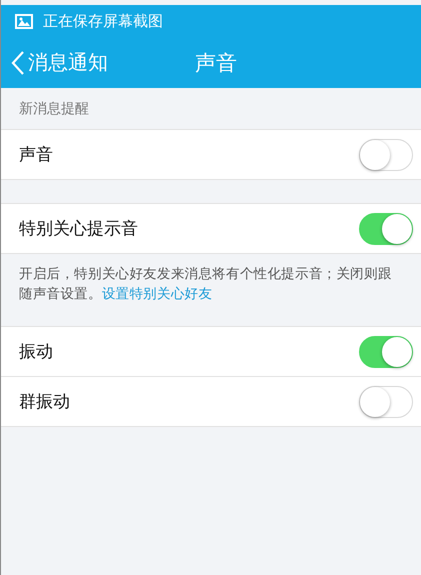  What do you see at coordinates (68, 62) in the screenshot?
I see `back-label: 消息通知` at bounding box center [68, 62].